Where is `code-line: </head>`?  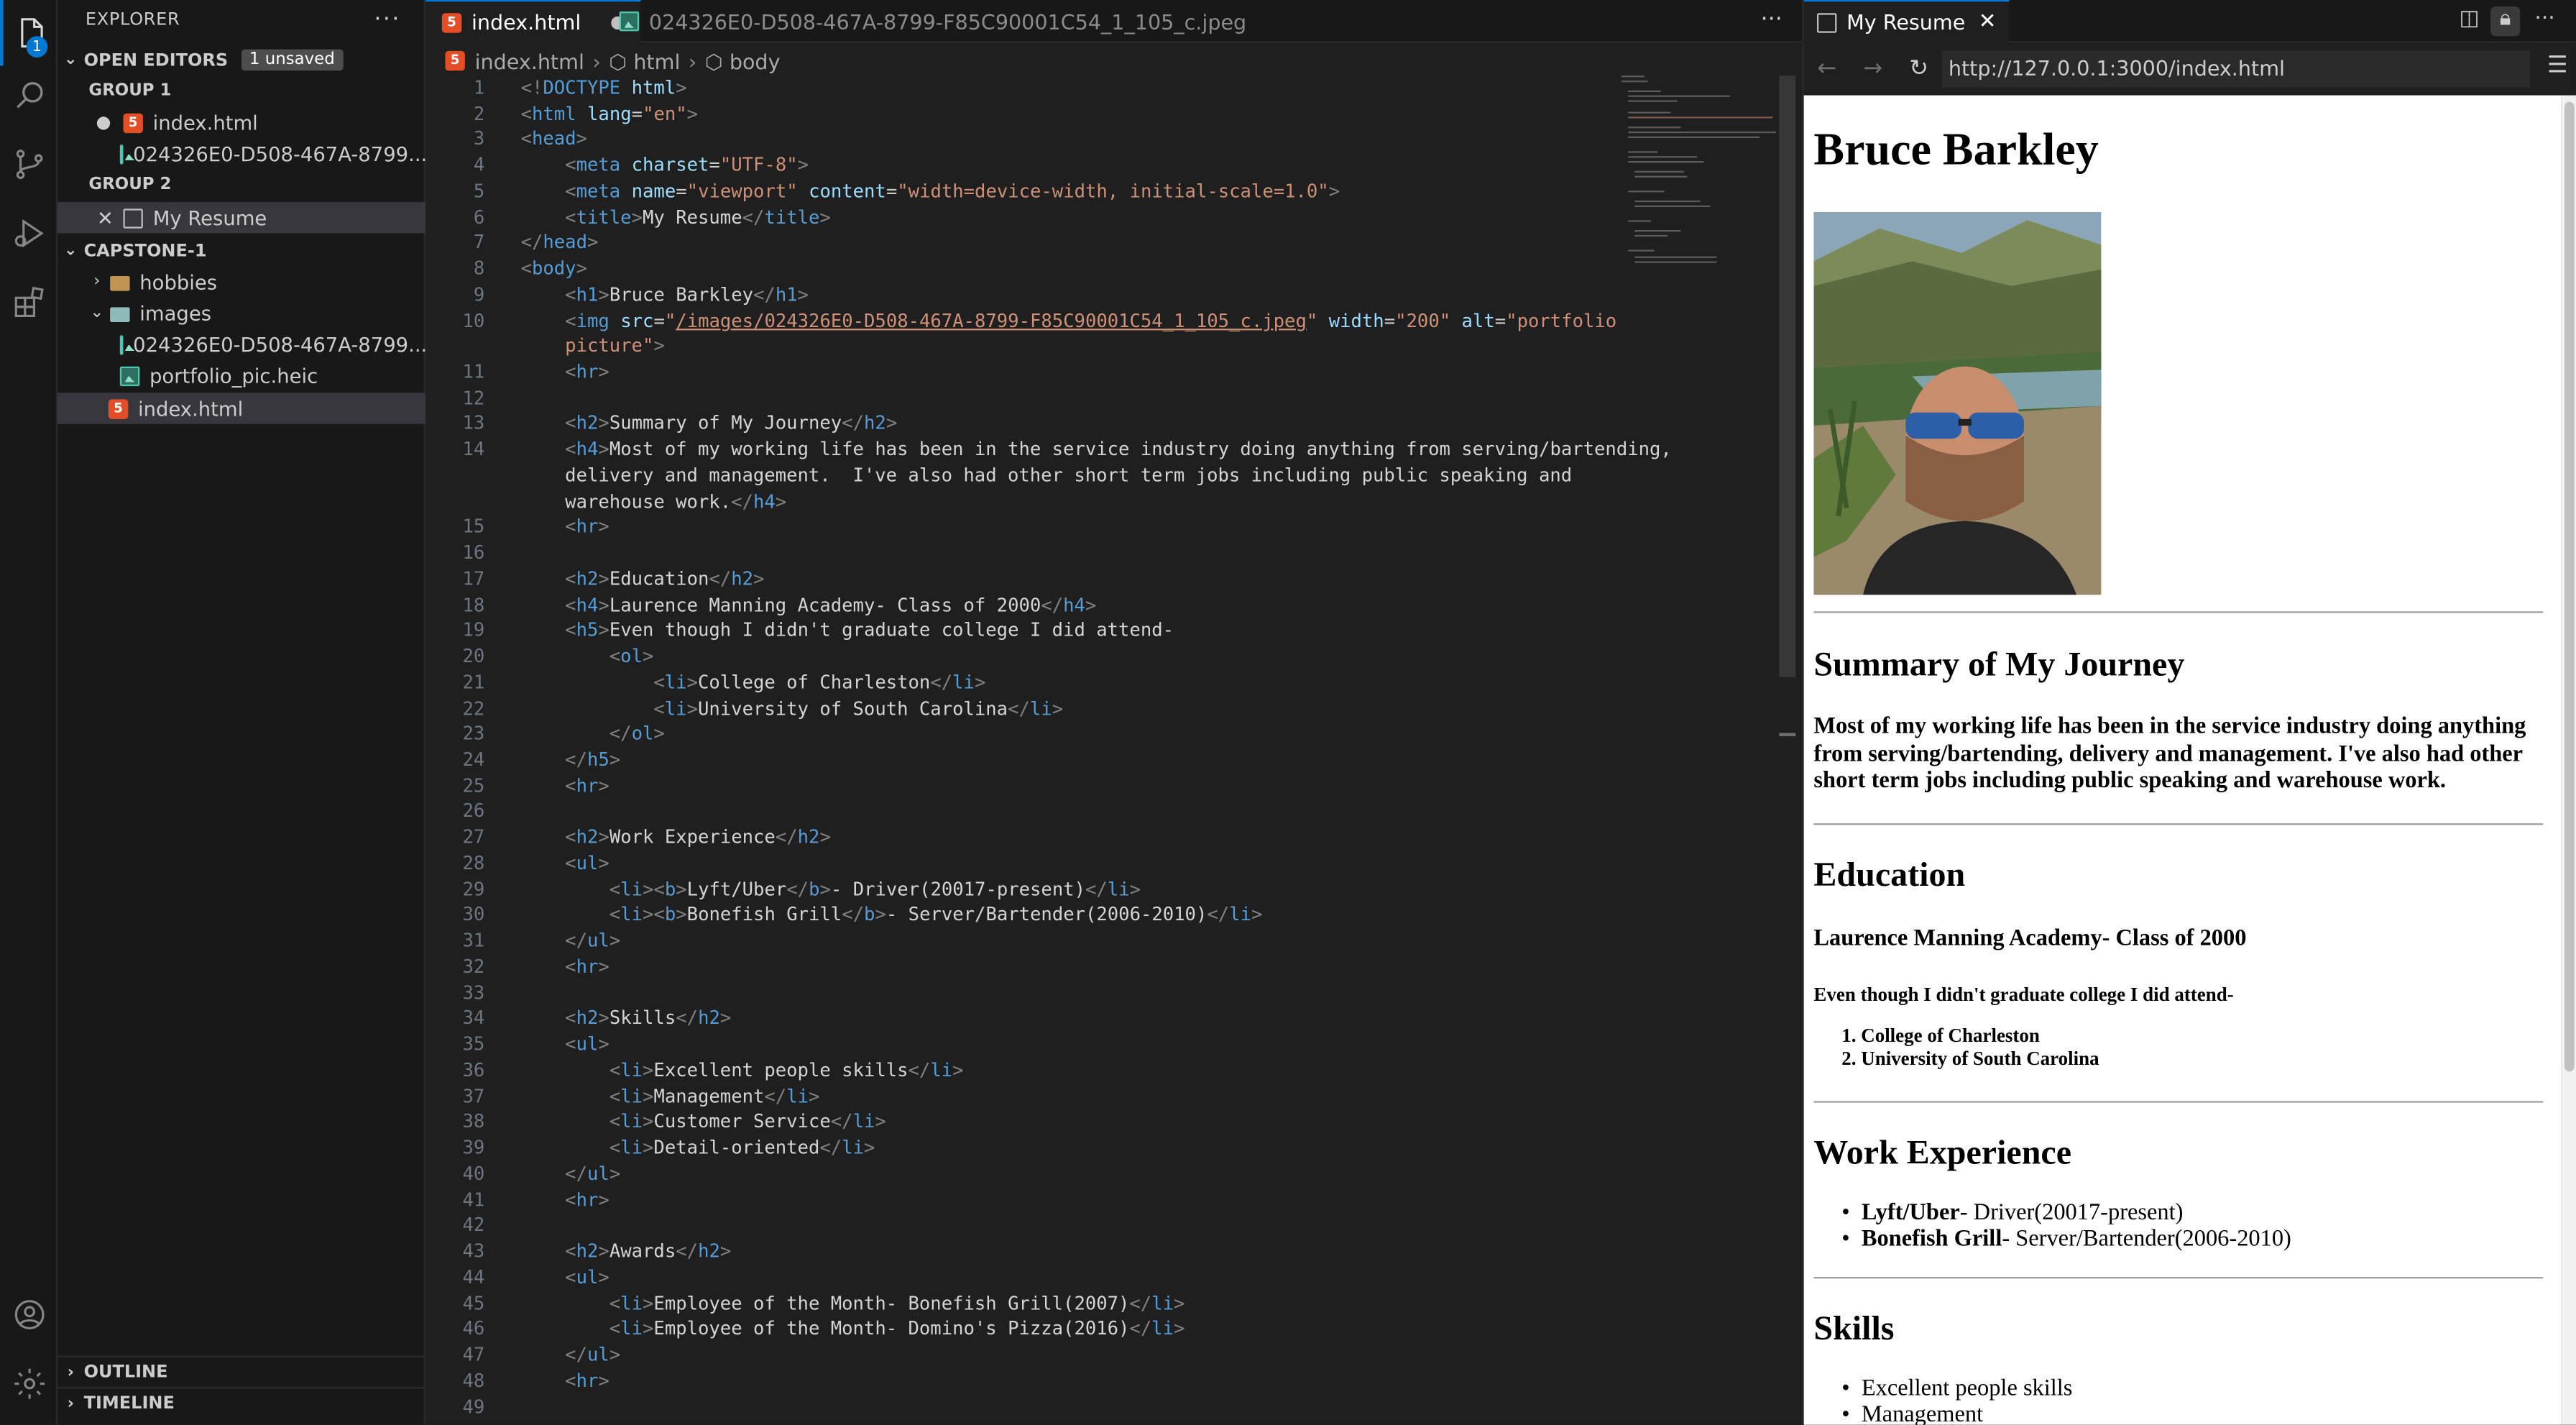
code-line: </head> is located at coordinates (559, 243).